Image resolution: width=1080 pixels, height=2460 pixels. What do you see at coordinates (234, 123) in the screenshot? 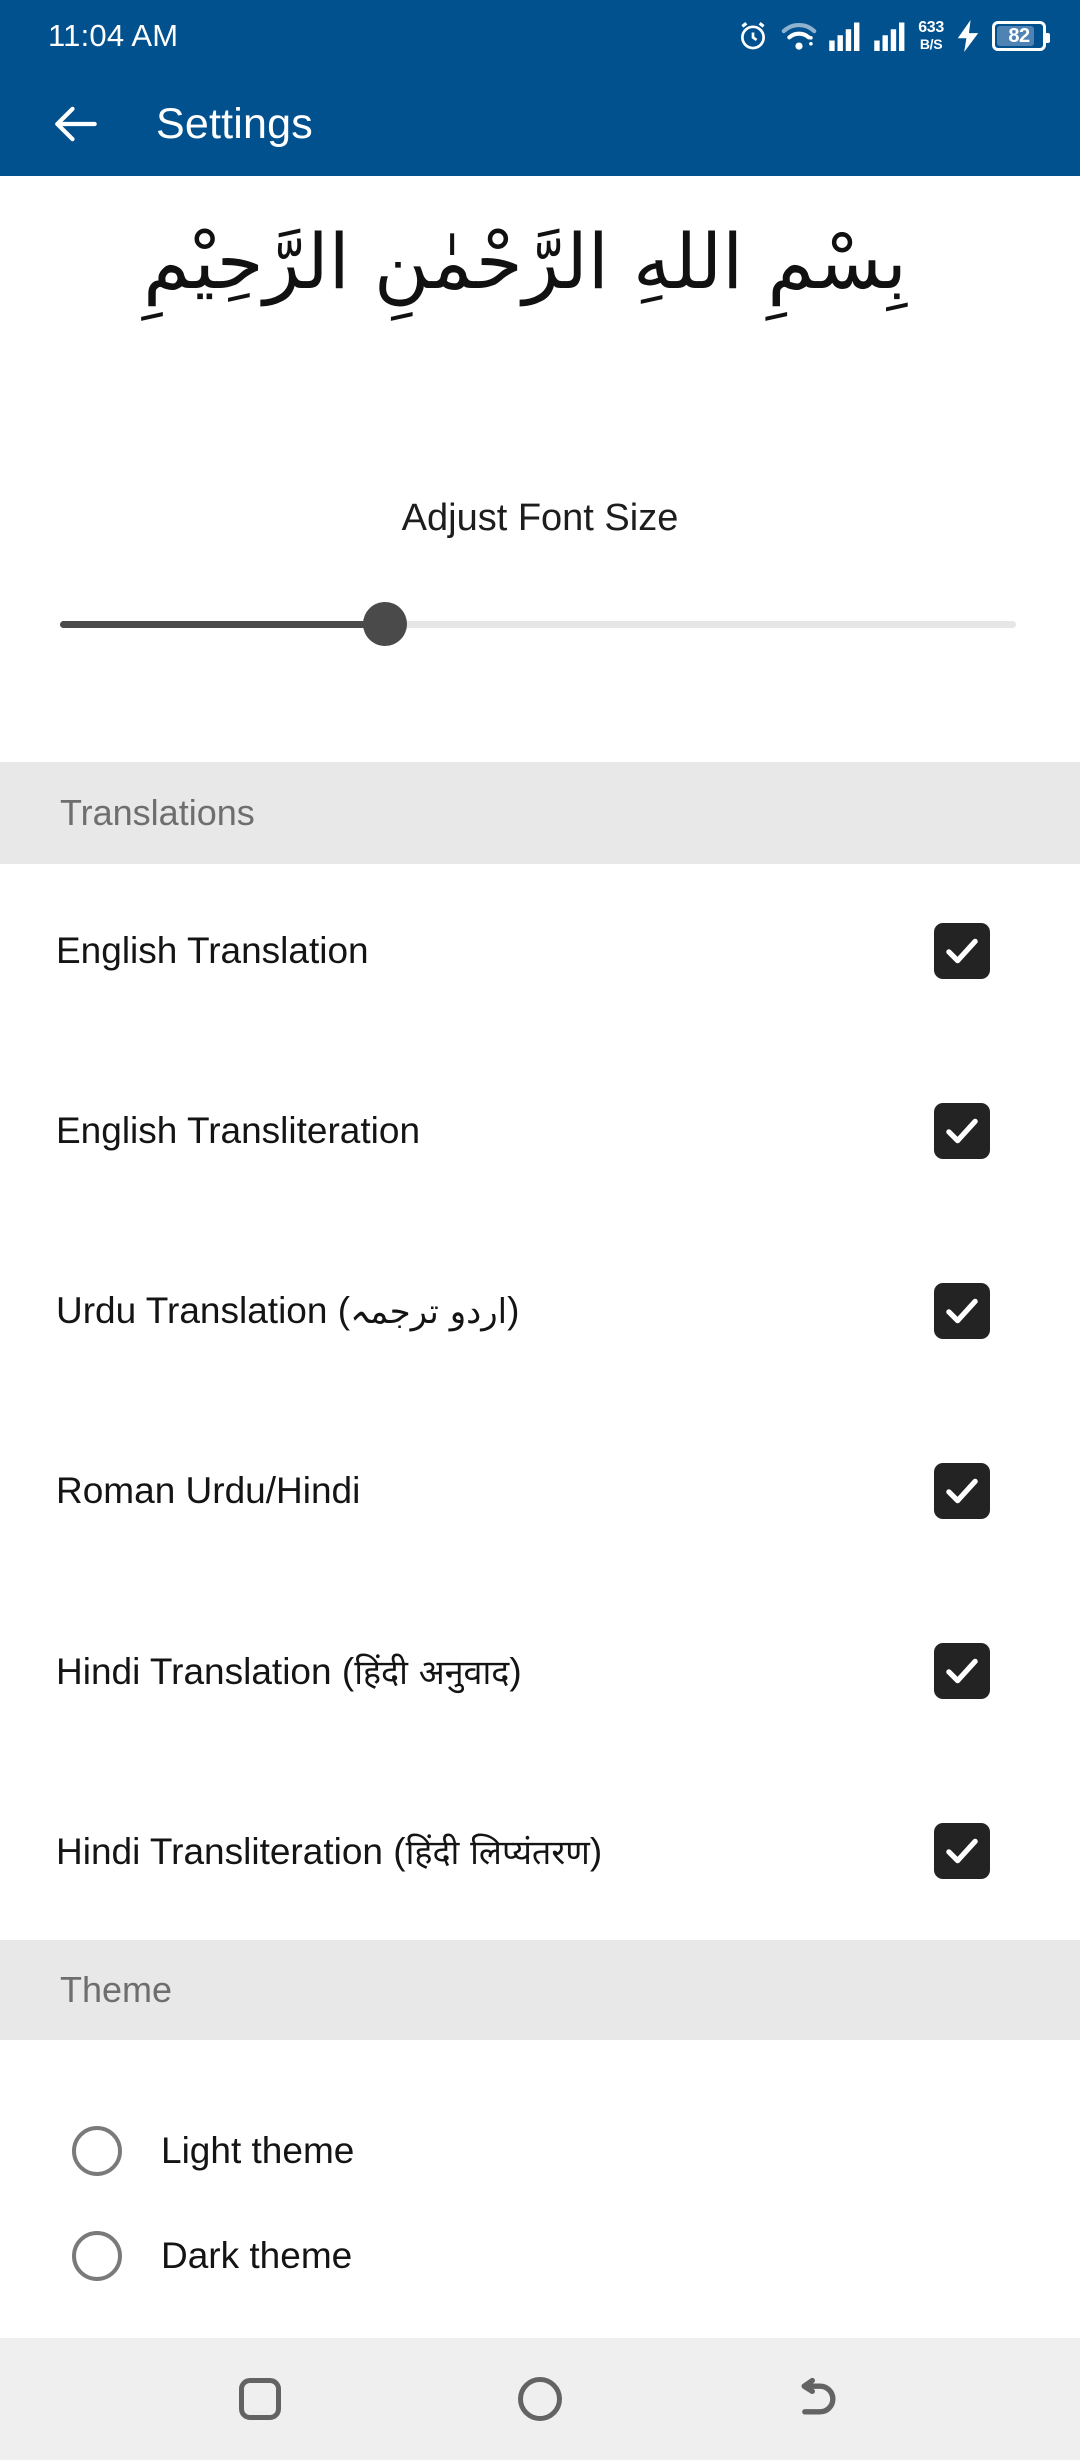
I see `page-title: Settings` at bounding box center [234, 123].